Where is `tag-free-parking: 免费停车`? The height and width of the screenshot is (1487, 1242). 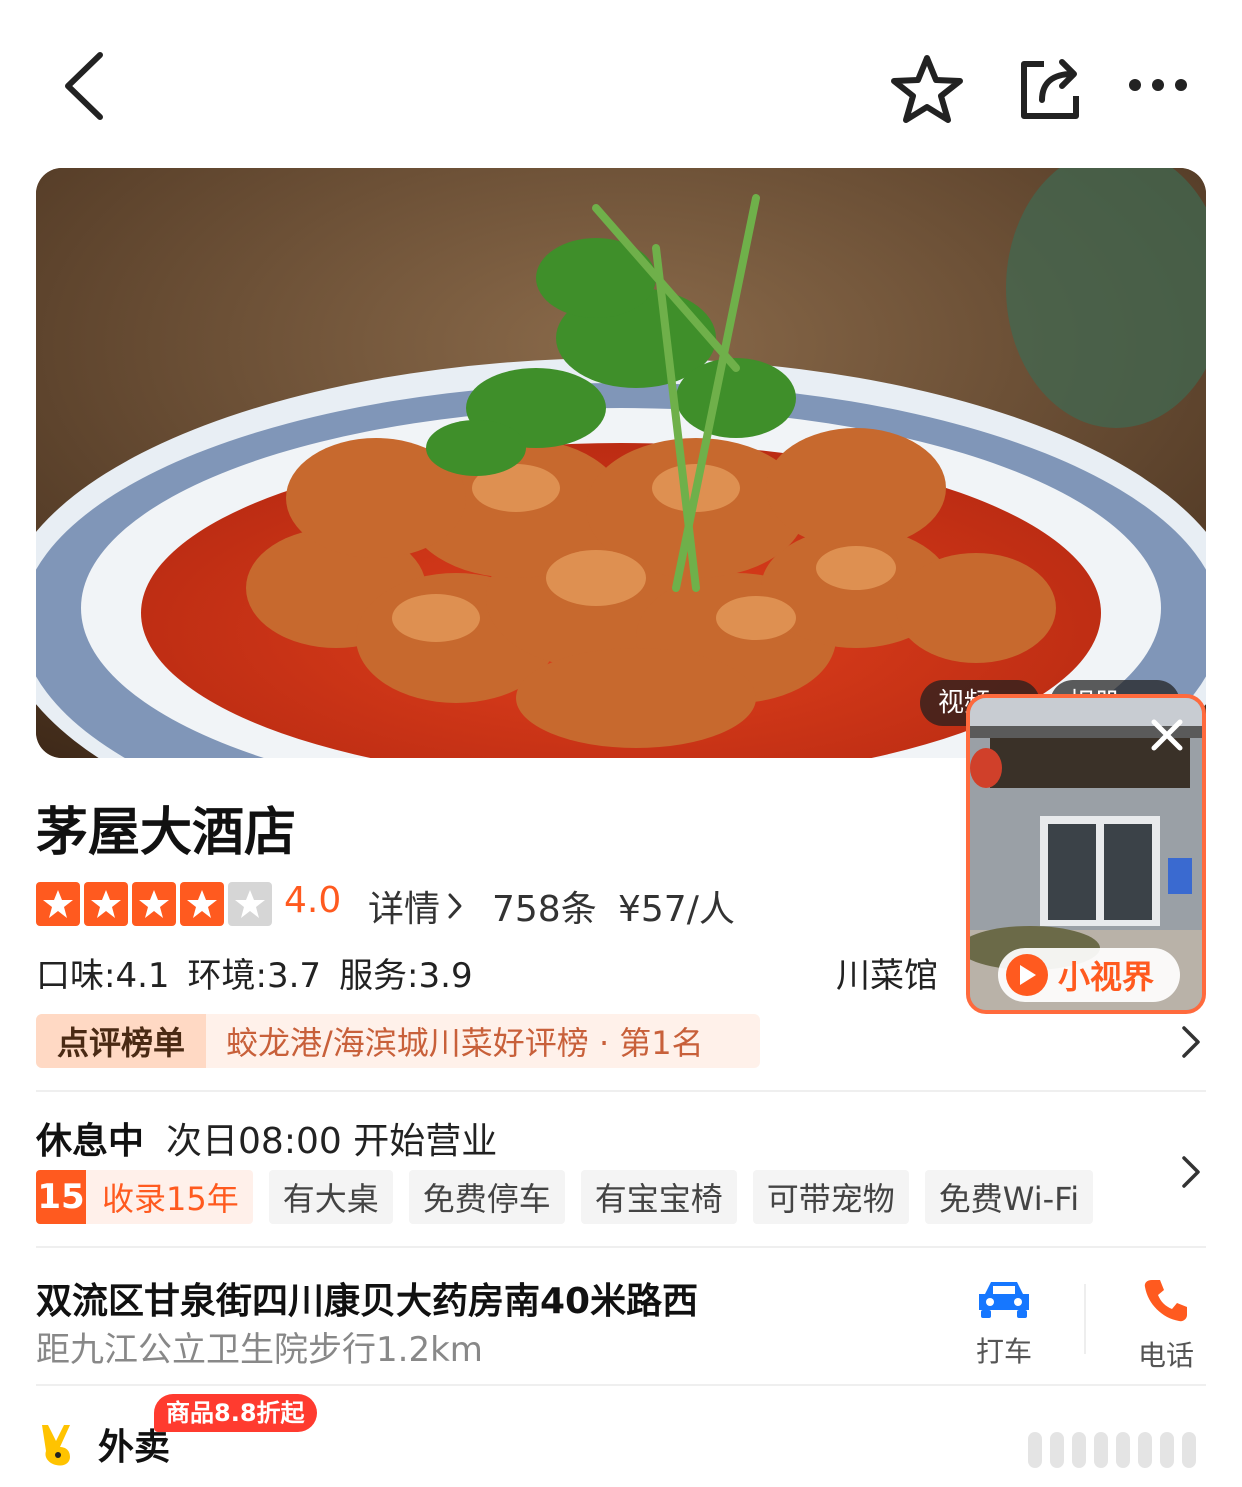
tag-free-parking: 免费停车 is located at coordinates (486, 1197).